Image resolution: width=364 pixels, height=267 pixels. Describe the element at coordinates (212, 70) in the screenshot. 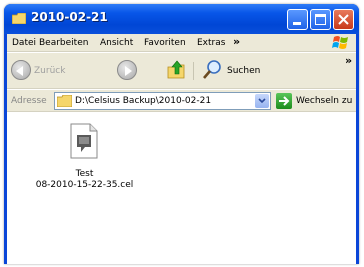

I see `search-icon` at that location.